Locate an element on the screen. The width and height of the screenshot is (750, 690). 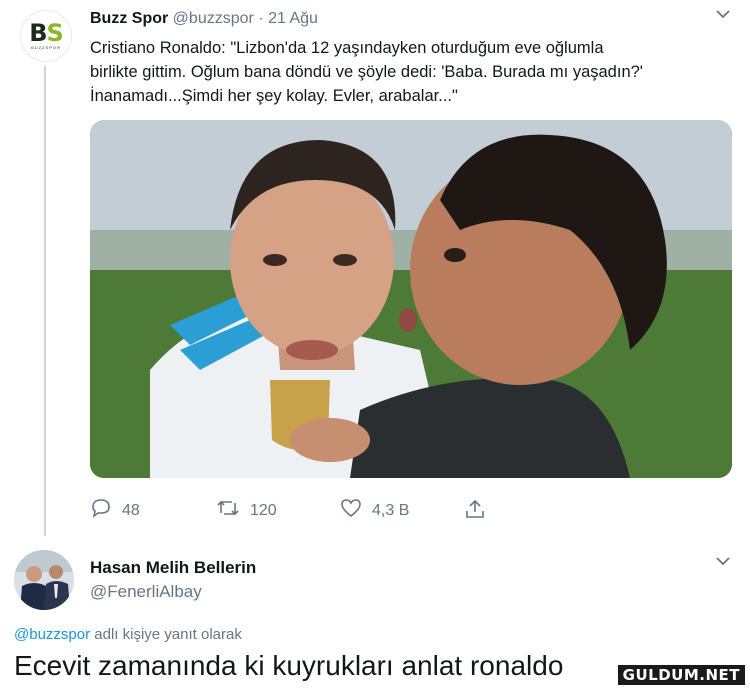
reply-author-name: Hasan Melih Bellerin is located at coordinates (173, 568).